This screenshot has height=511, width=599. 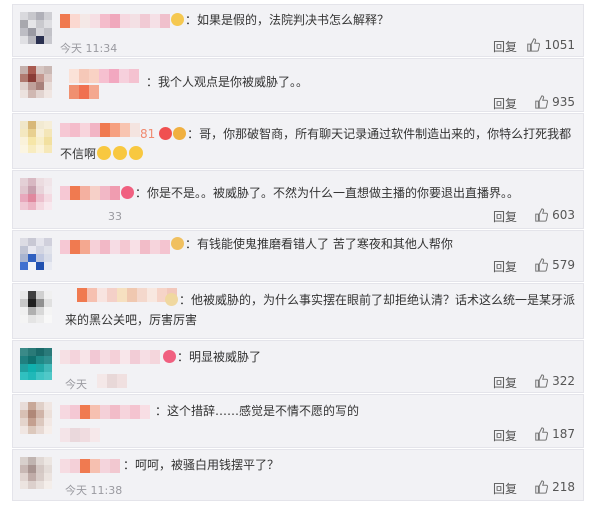 I want to click on comment-text: ：呵呵，被骚白用钱摆平了？, so click(x=201, y=465).